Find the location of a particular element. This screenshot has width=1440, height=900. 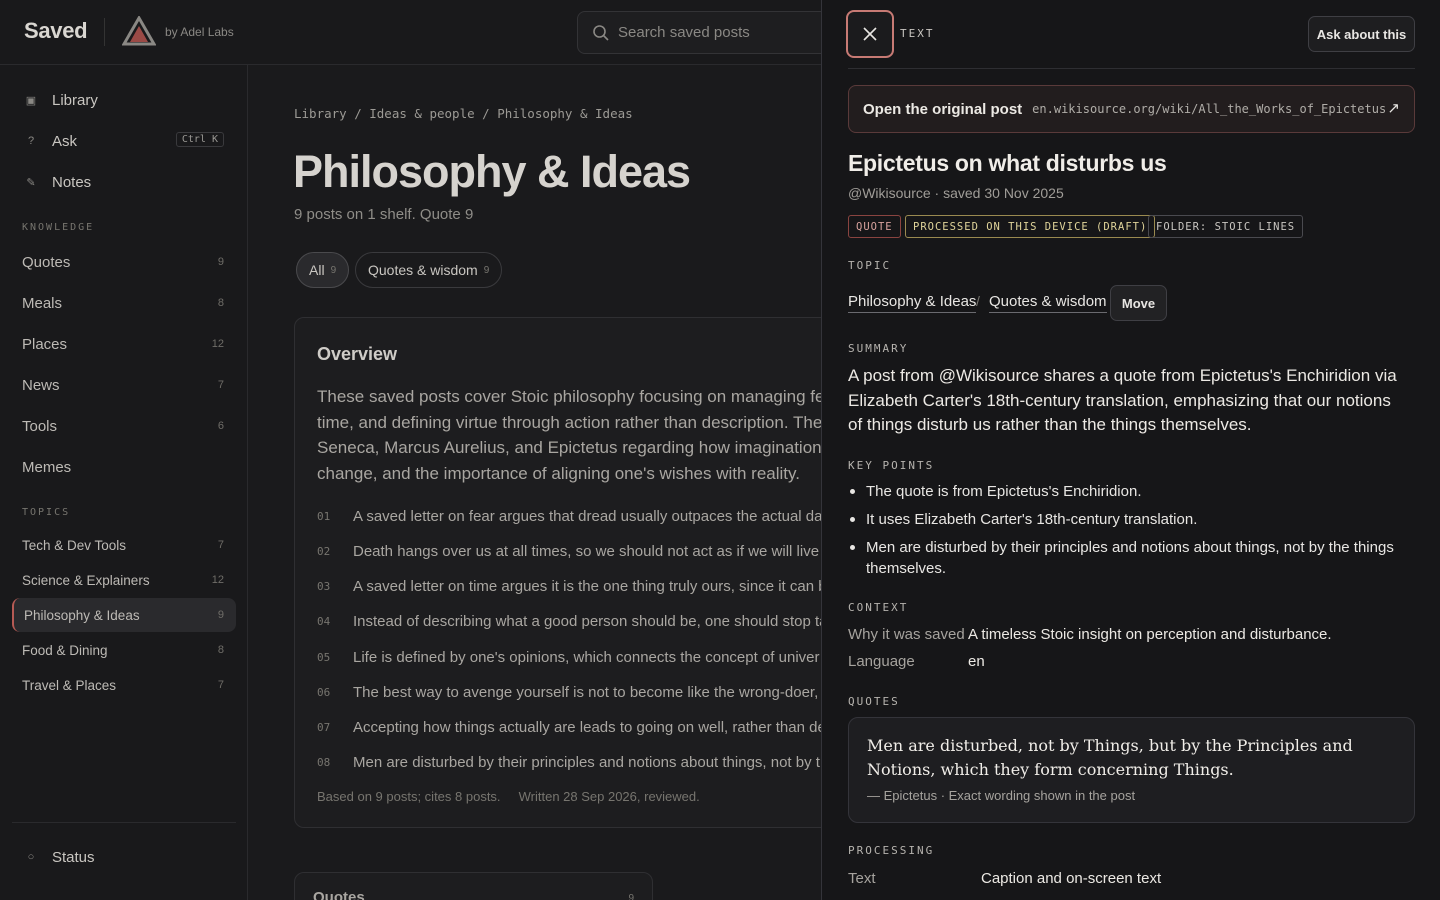

shortcut-badge: Ctrl K is located at coordinates (199, 139).